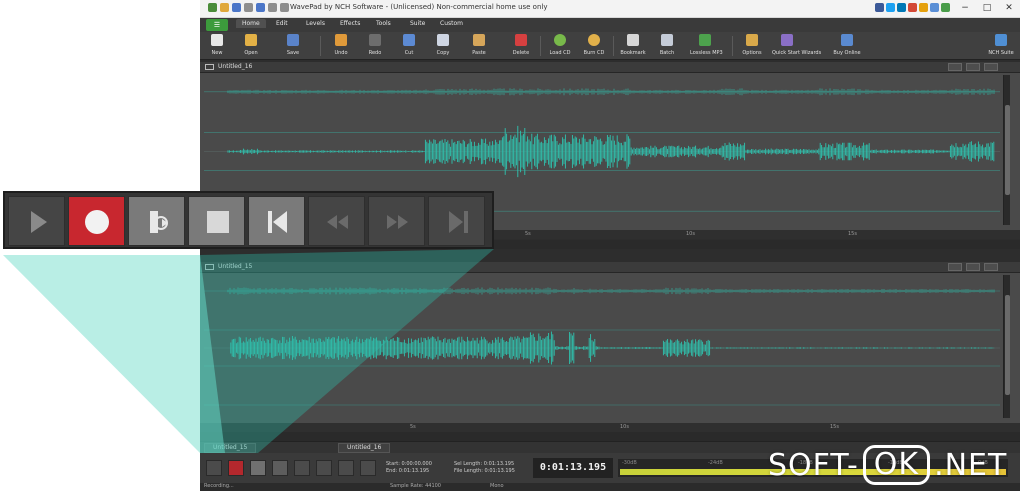 The image size is (1020, 491). I want to click on copy-icon, so click(443, 40).